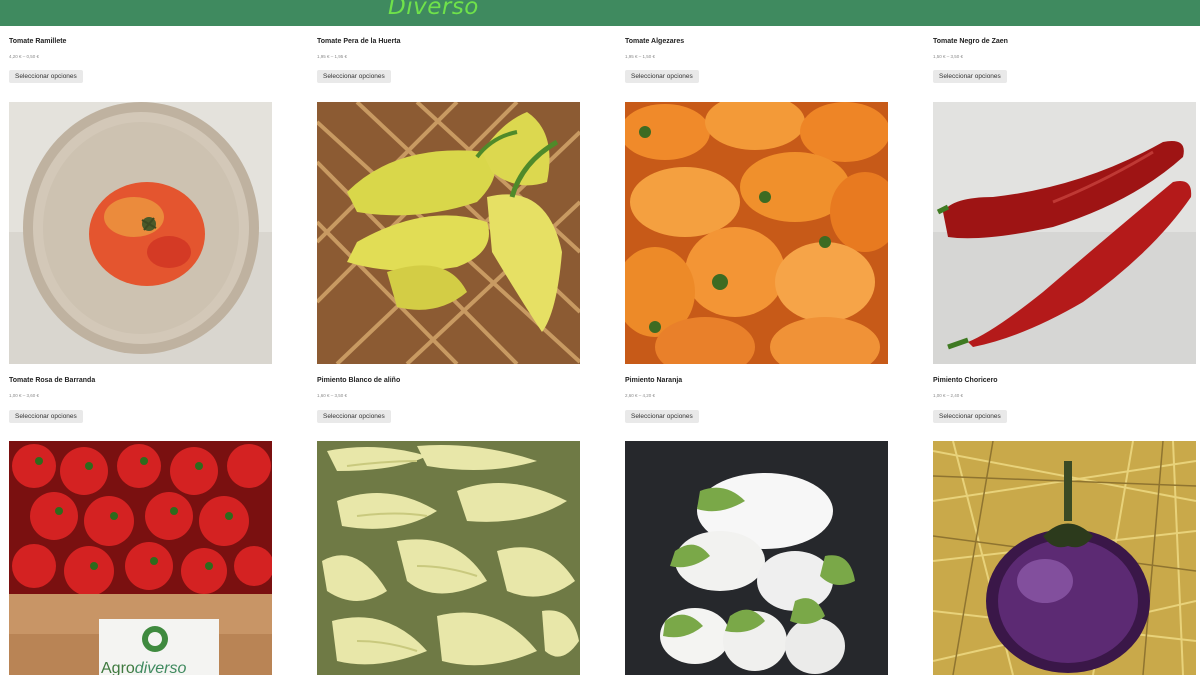 Image resolution: width=1200 pixels, height=675 pixels. I want to click on product-price: 1,00 € – 2,40 €, so click(948, 395).